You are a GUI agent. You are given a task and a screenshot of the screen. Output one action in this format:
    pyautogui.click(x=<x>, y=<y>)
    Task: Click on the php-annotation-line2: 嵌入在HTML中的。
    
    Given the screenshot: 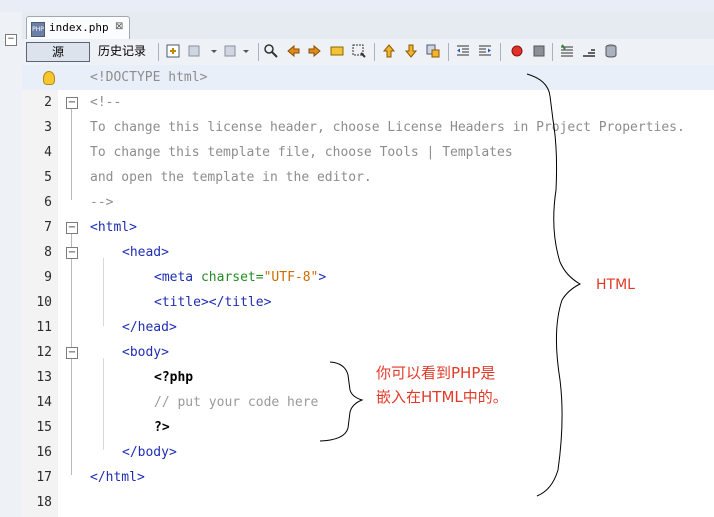 What is the action you would take?
    pyautogui.click(x=442, y=397)
    